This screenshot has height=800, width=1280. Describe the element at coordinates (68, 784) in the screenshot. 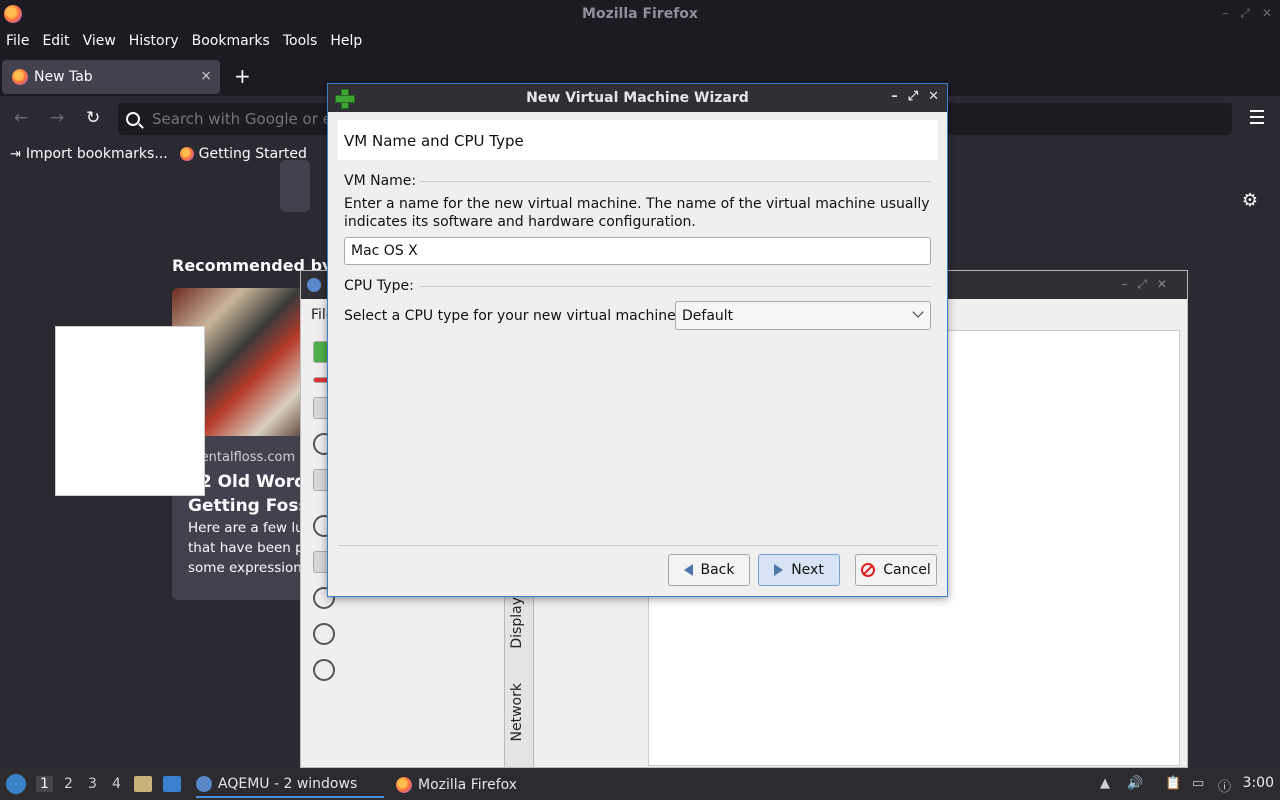

I see `workspace-2: 2` at that location.